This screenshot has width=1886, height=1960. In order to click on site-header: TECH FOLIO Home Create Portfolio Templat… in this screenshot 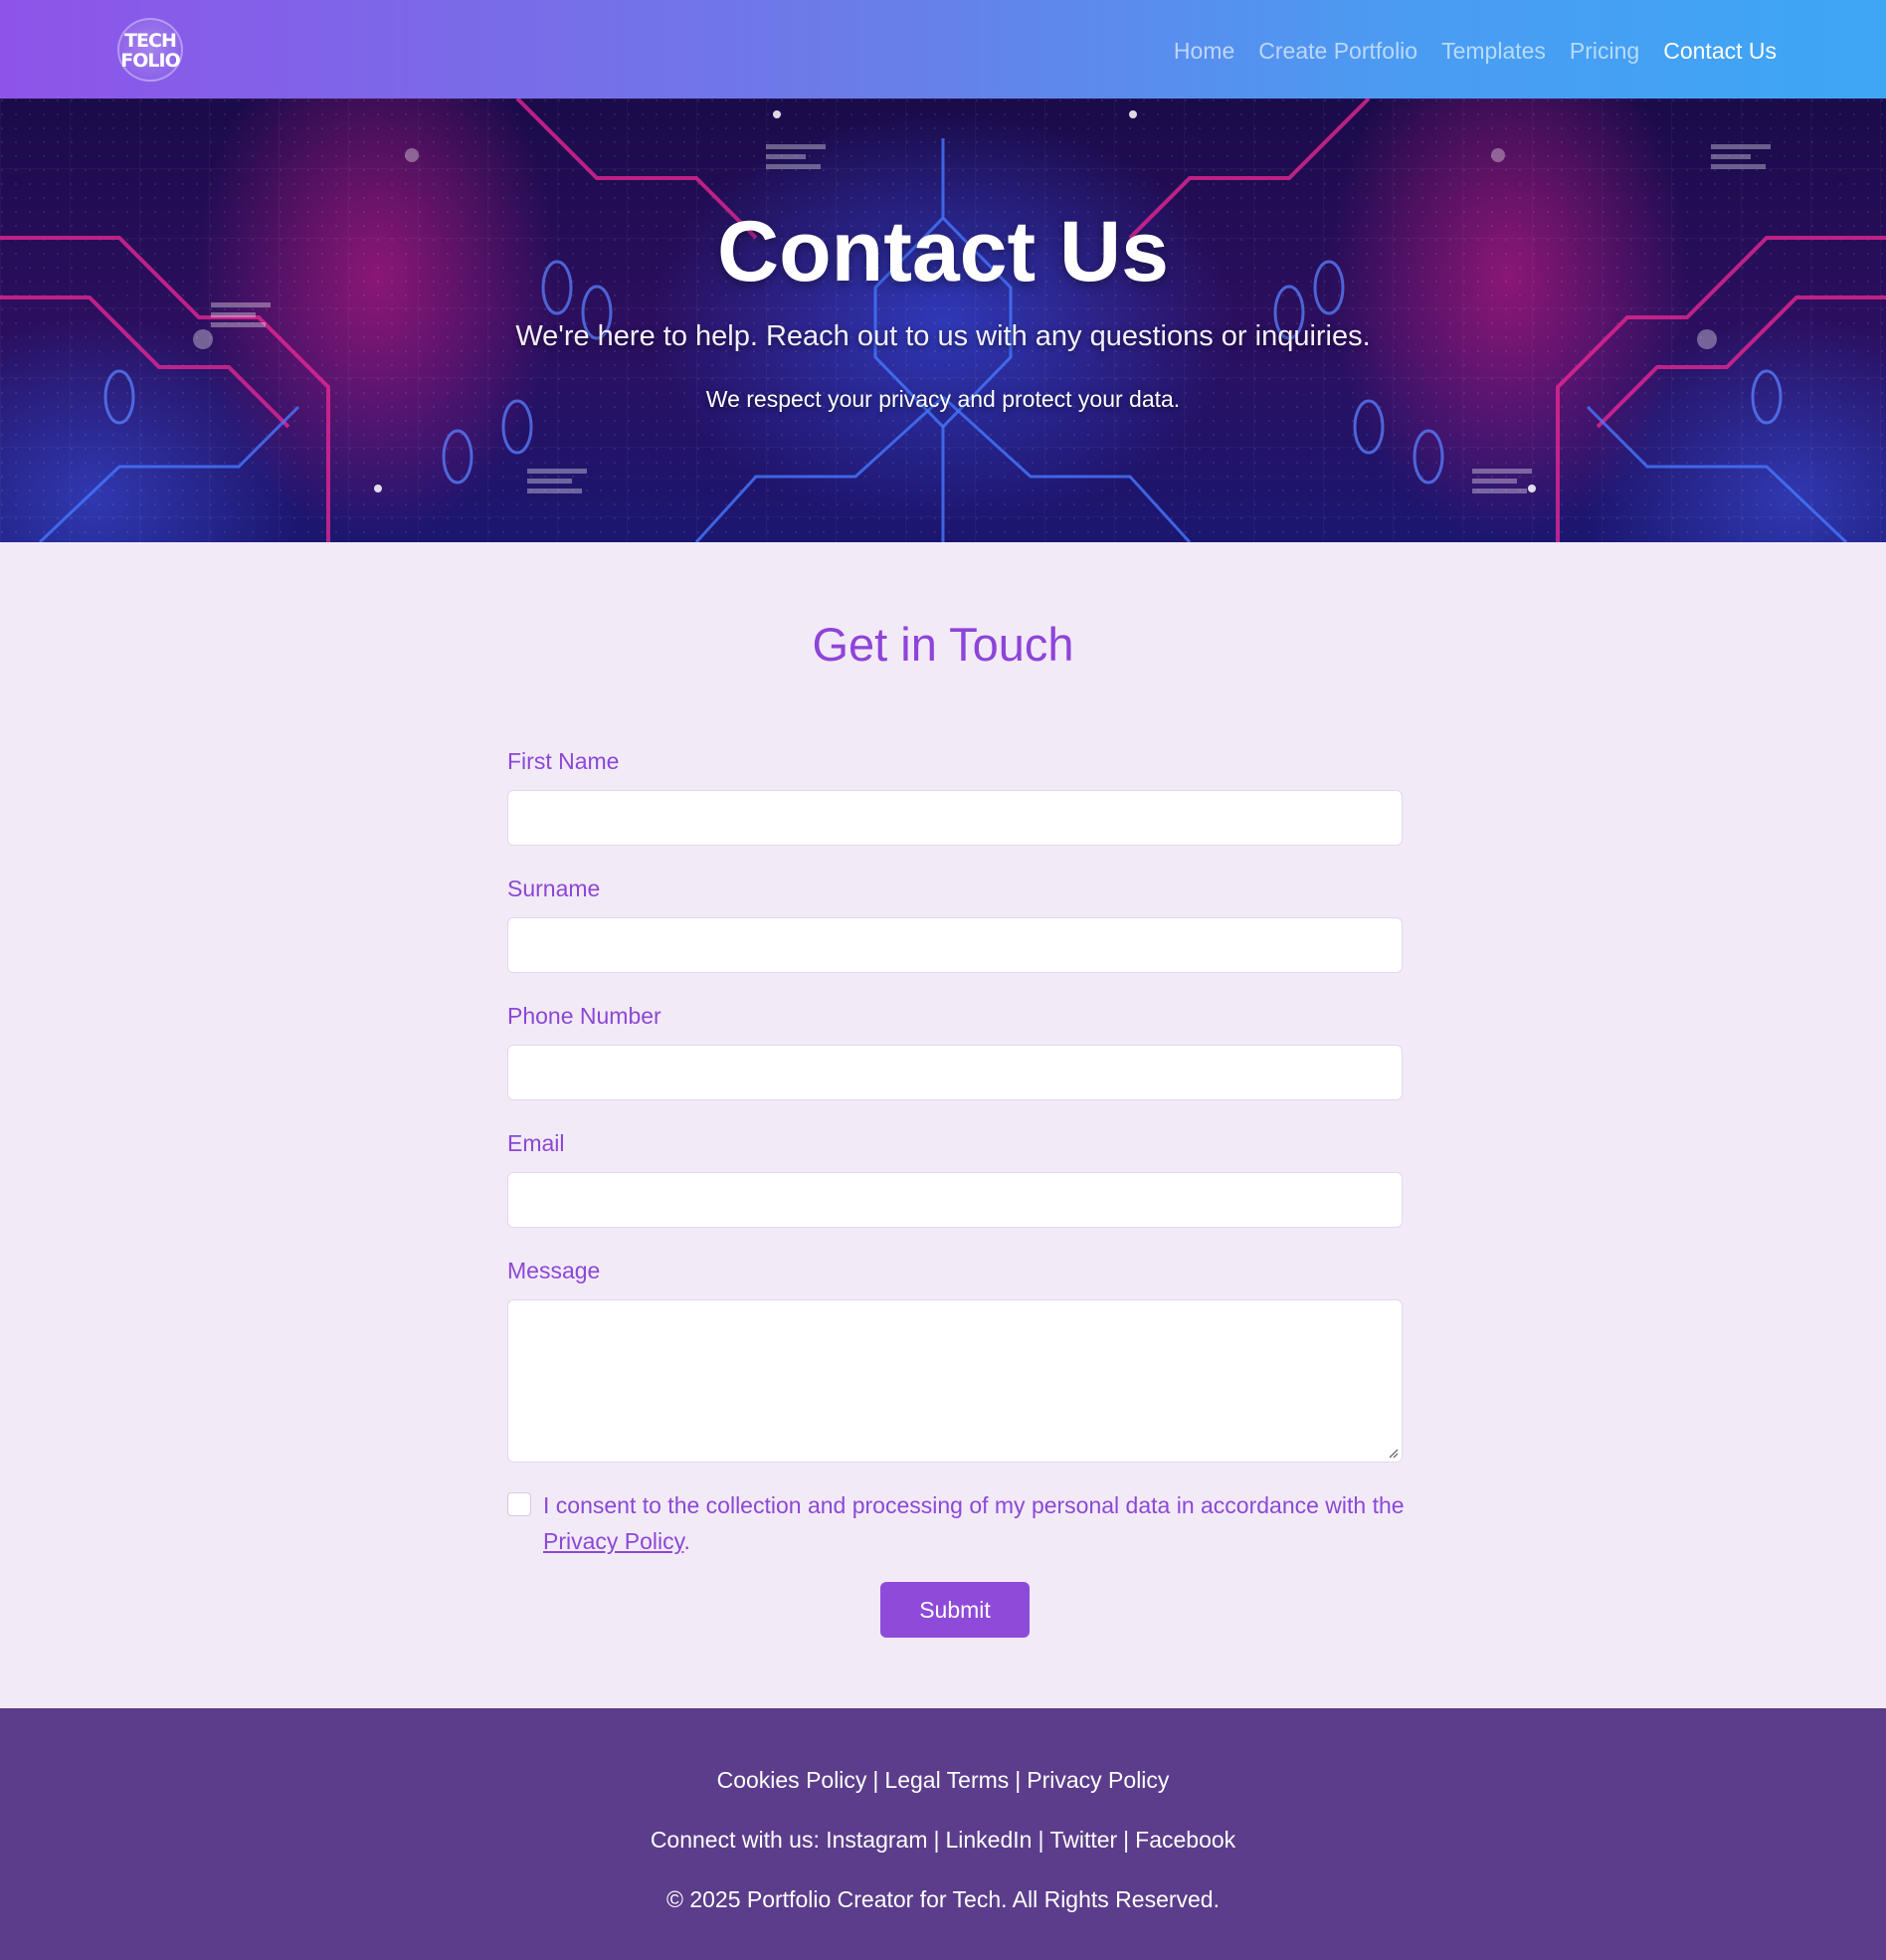, I will do `click(943, 49)`.